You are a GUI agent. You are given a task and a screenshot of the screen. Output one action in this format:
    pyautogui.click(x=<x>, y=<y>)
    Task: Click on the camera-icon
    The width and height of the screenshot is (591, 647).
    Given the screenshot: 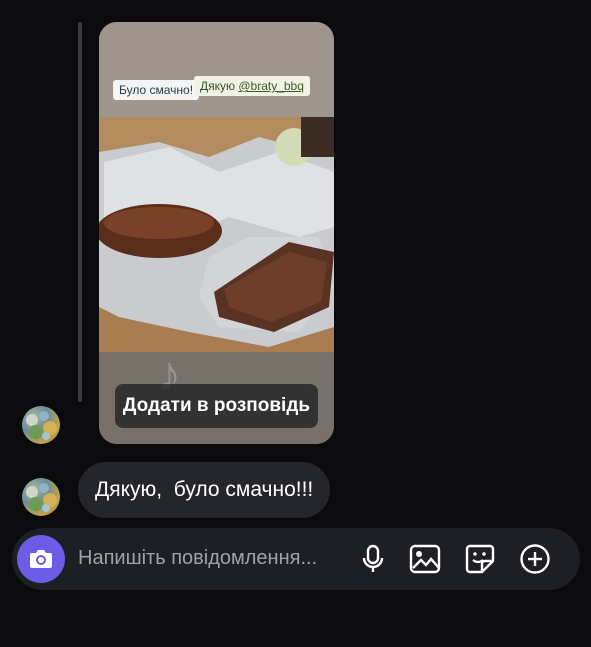 What is the action you would take?
    pyautogui.click(x=41, y=559)
    